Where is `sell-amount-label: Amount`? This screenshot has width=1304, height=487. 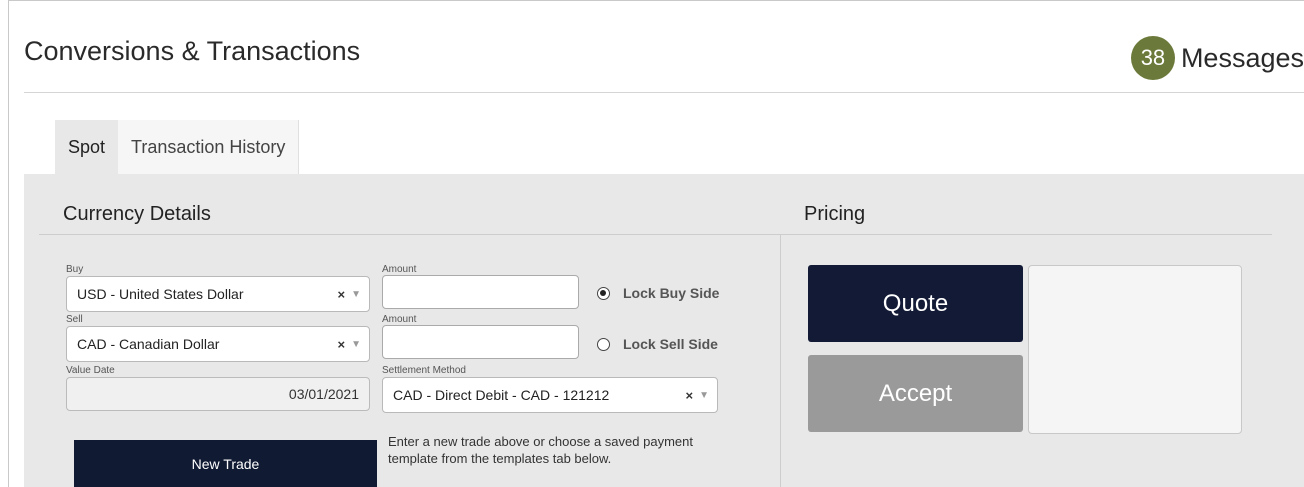 sell-amount-label: Amount is located at coordinates (399, 319).